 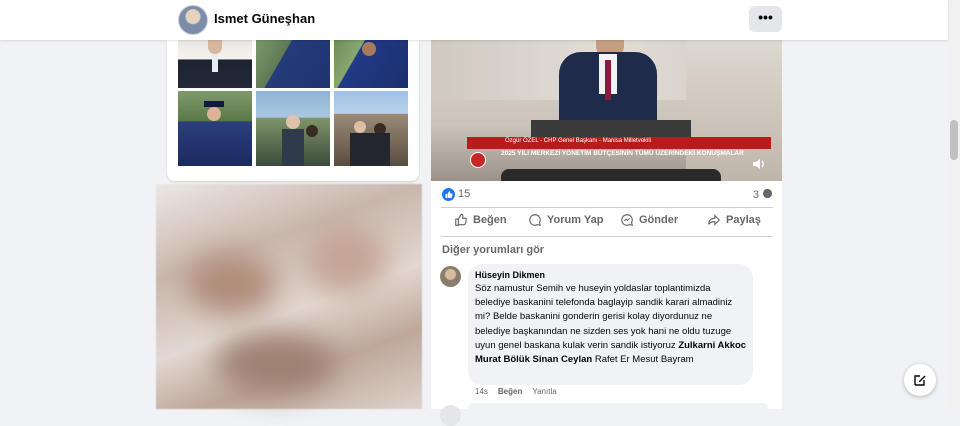 What do you see at coordinates (606, 195) in the screenshot?
I see `reaction-summary: 15 3` at bounding box center [606, 195].